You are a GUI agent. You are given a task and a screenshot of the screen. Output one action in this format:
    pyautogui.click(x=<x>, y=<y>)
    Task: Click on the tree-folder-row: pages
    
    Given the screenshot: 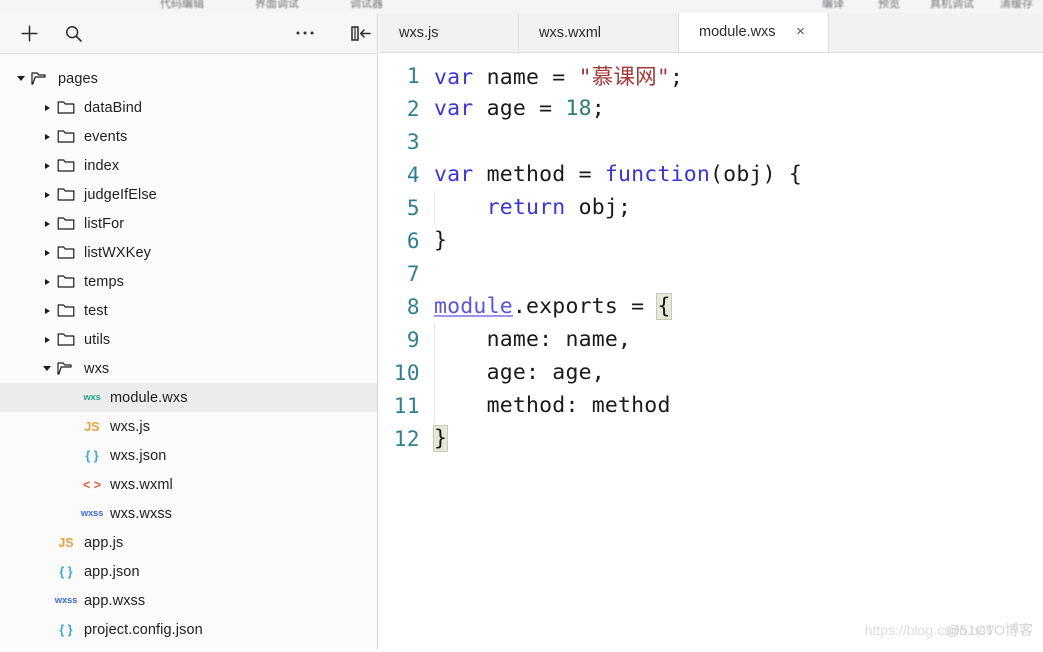 What is the action you would take?
    pyautogui.click(x=188, y=78)
    